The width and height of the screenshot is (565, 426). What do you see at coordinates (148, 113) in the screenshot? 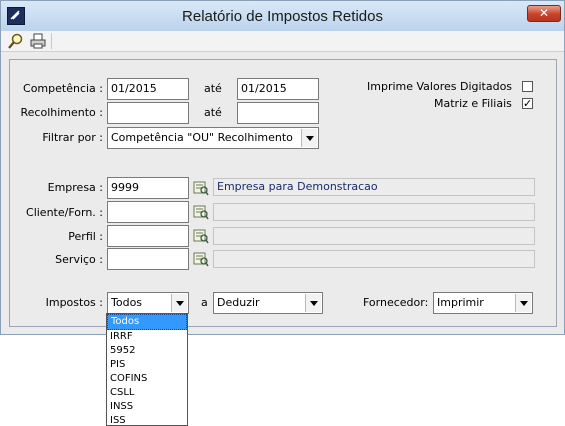
I see `recolhimento-from-input` at bounding box center [148, 113].